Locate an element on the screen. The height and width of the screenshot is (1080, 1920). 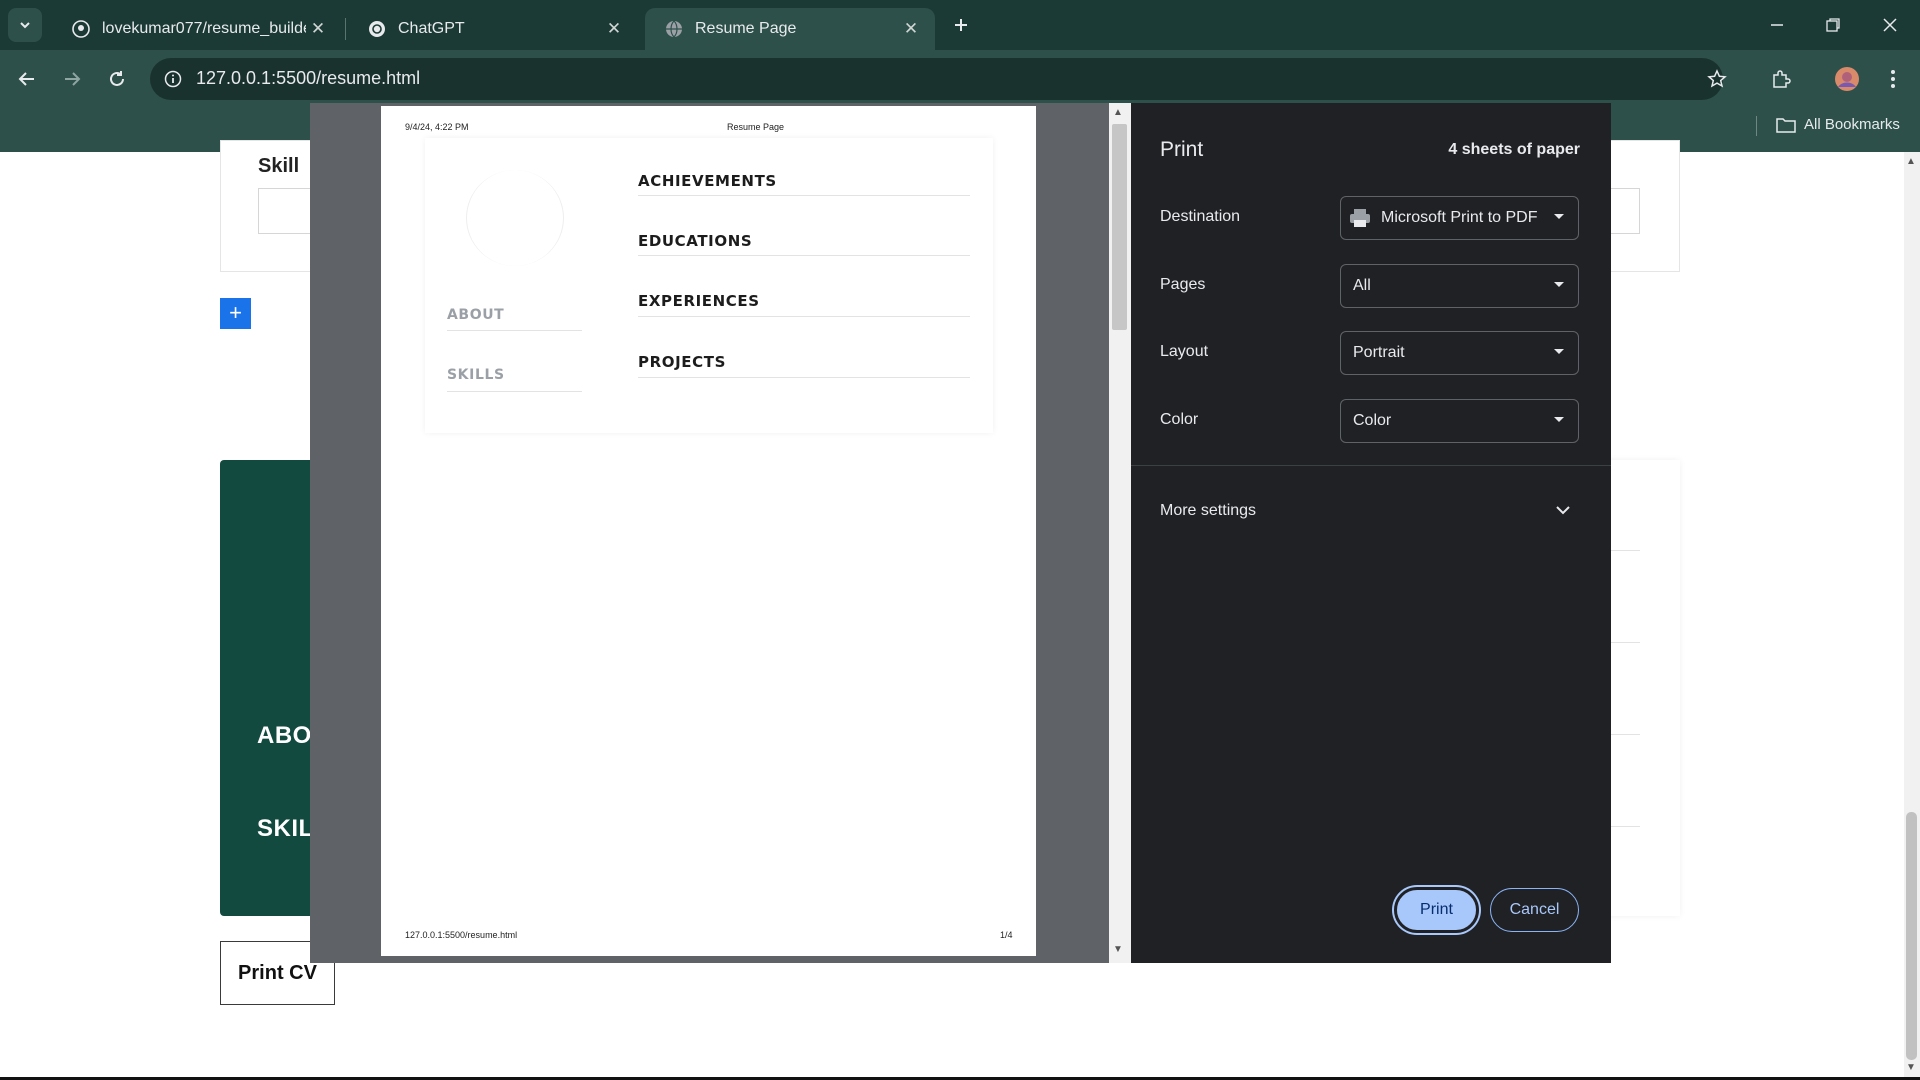
globe-icon is located at coordinates (674, 29).